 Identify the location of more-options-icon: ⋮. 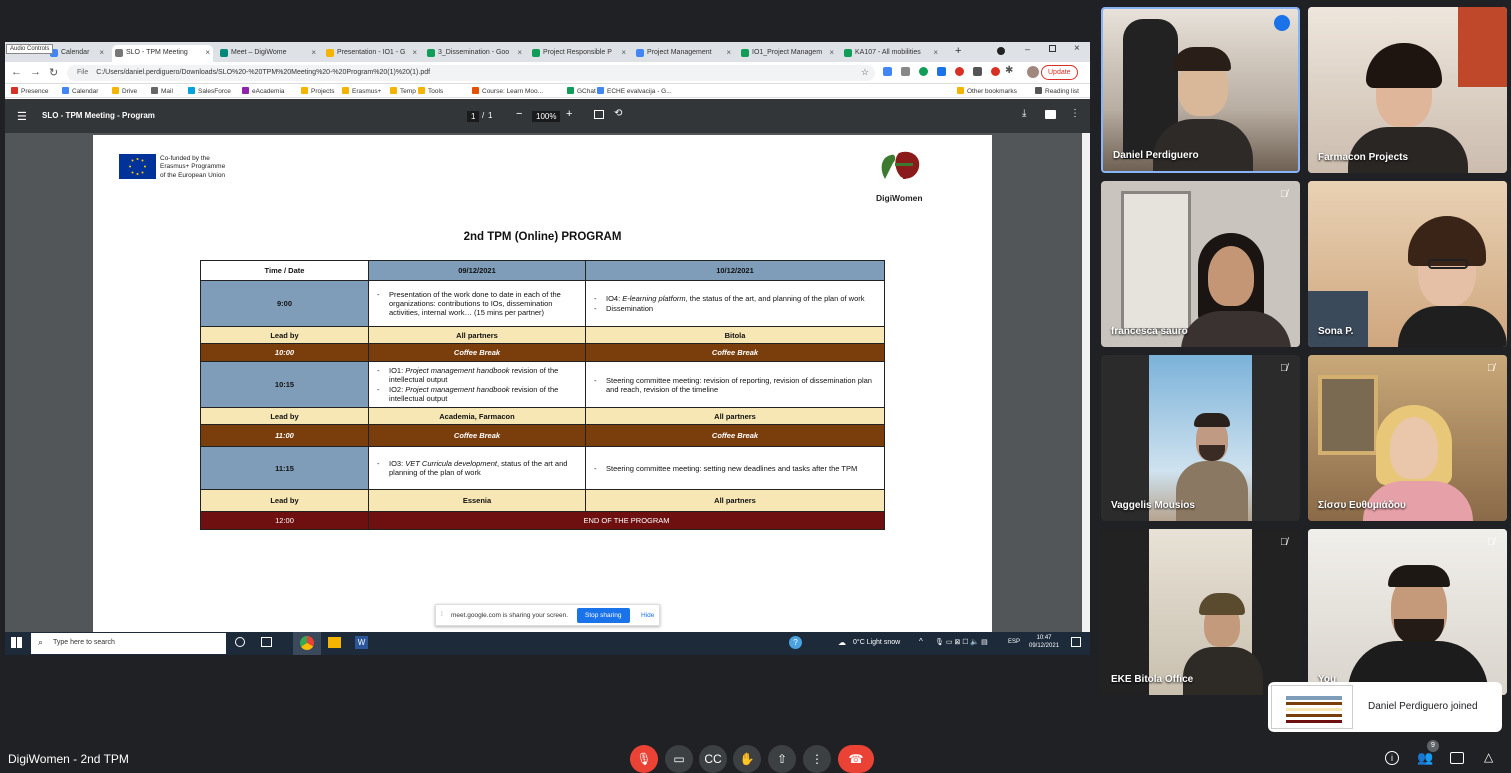
(1075, 113).